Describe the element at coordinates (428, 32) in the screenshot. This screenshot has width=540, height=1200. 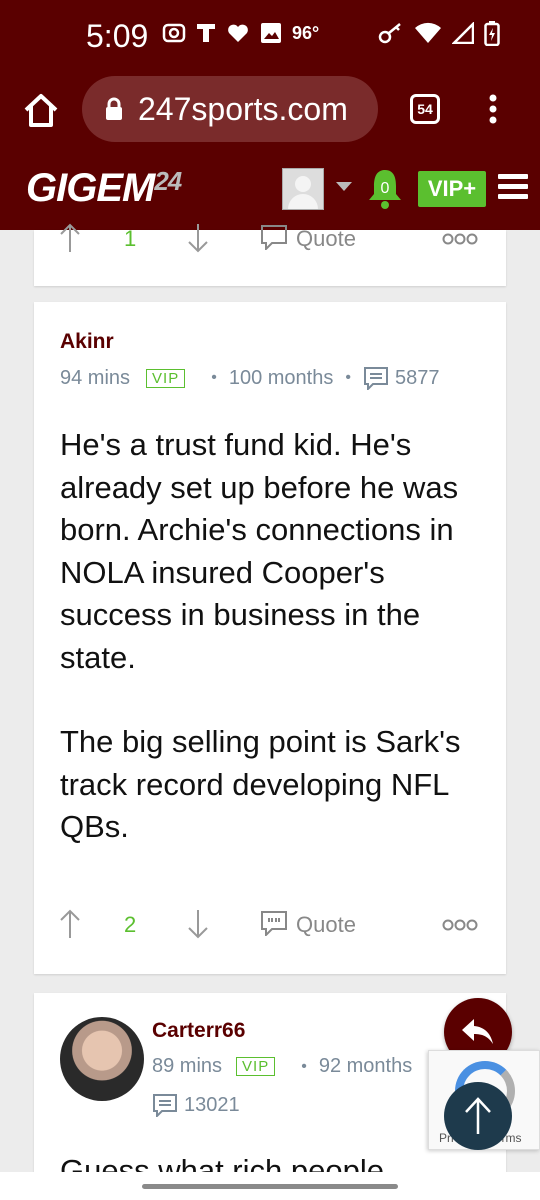
I see `wifi-icon` at that location.